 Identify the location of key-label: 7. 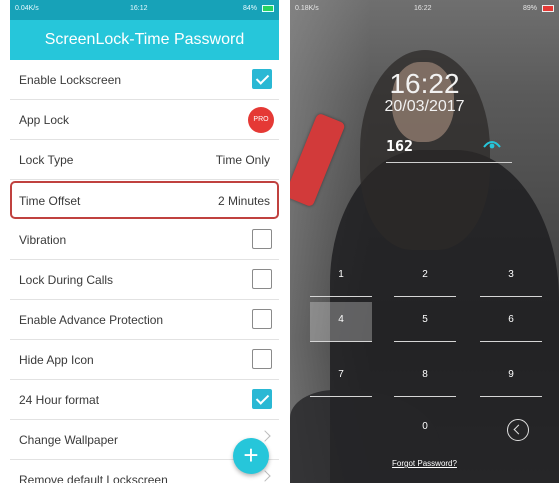
(341, 374).